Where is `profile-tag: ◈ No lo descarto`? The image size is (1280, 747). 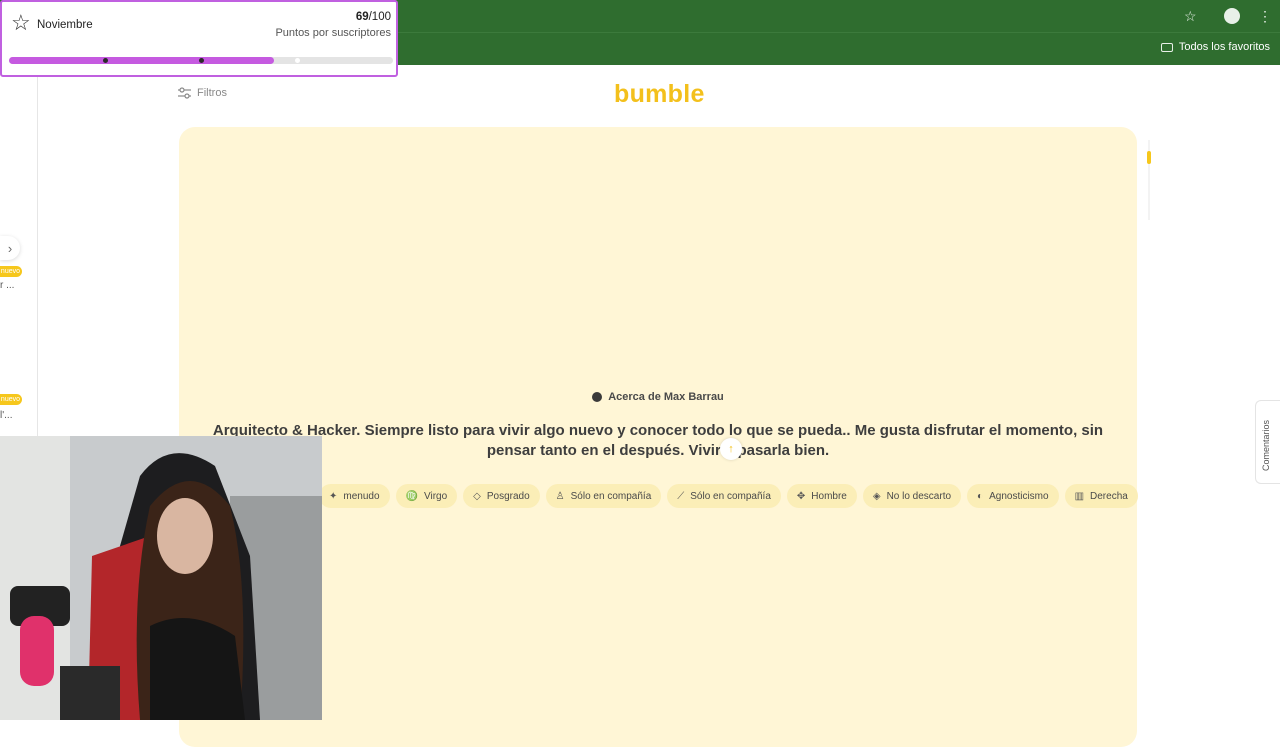
profile-tag: ◈ No lo descarto is located at coordinates (912, 496).